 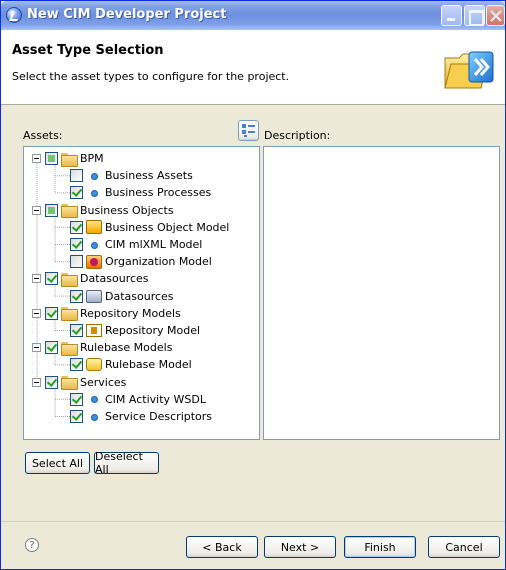 I want to click on tree-item-row: Business Assets, so click(x=131, y=175).